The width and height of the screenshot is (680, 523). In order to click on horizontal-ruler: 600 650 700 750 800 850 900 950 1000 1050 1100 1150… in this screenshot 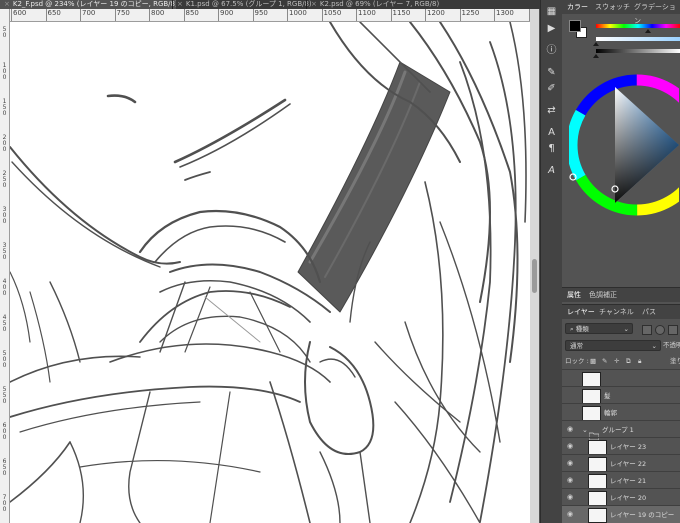, I will do `click(269, 15)`.